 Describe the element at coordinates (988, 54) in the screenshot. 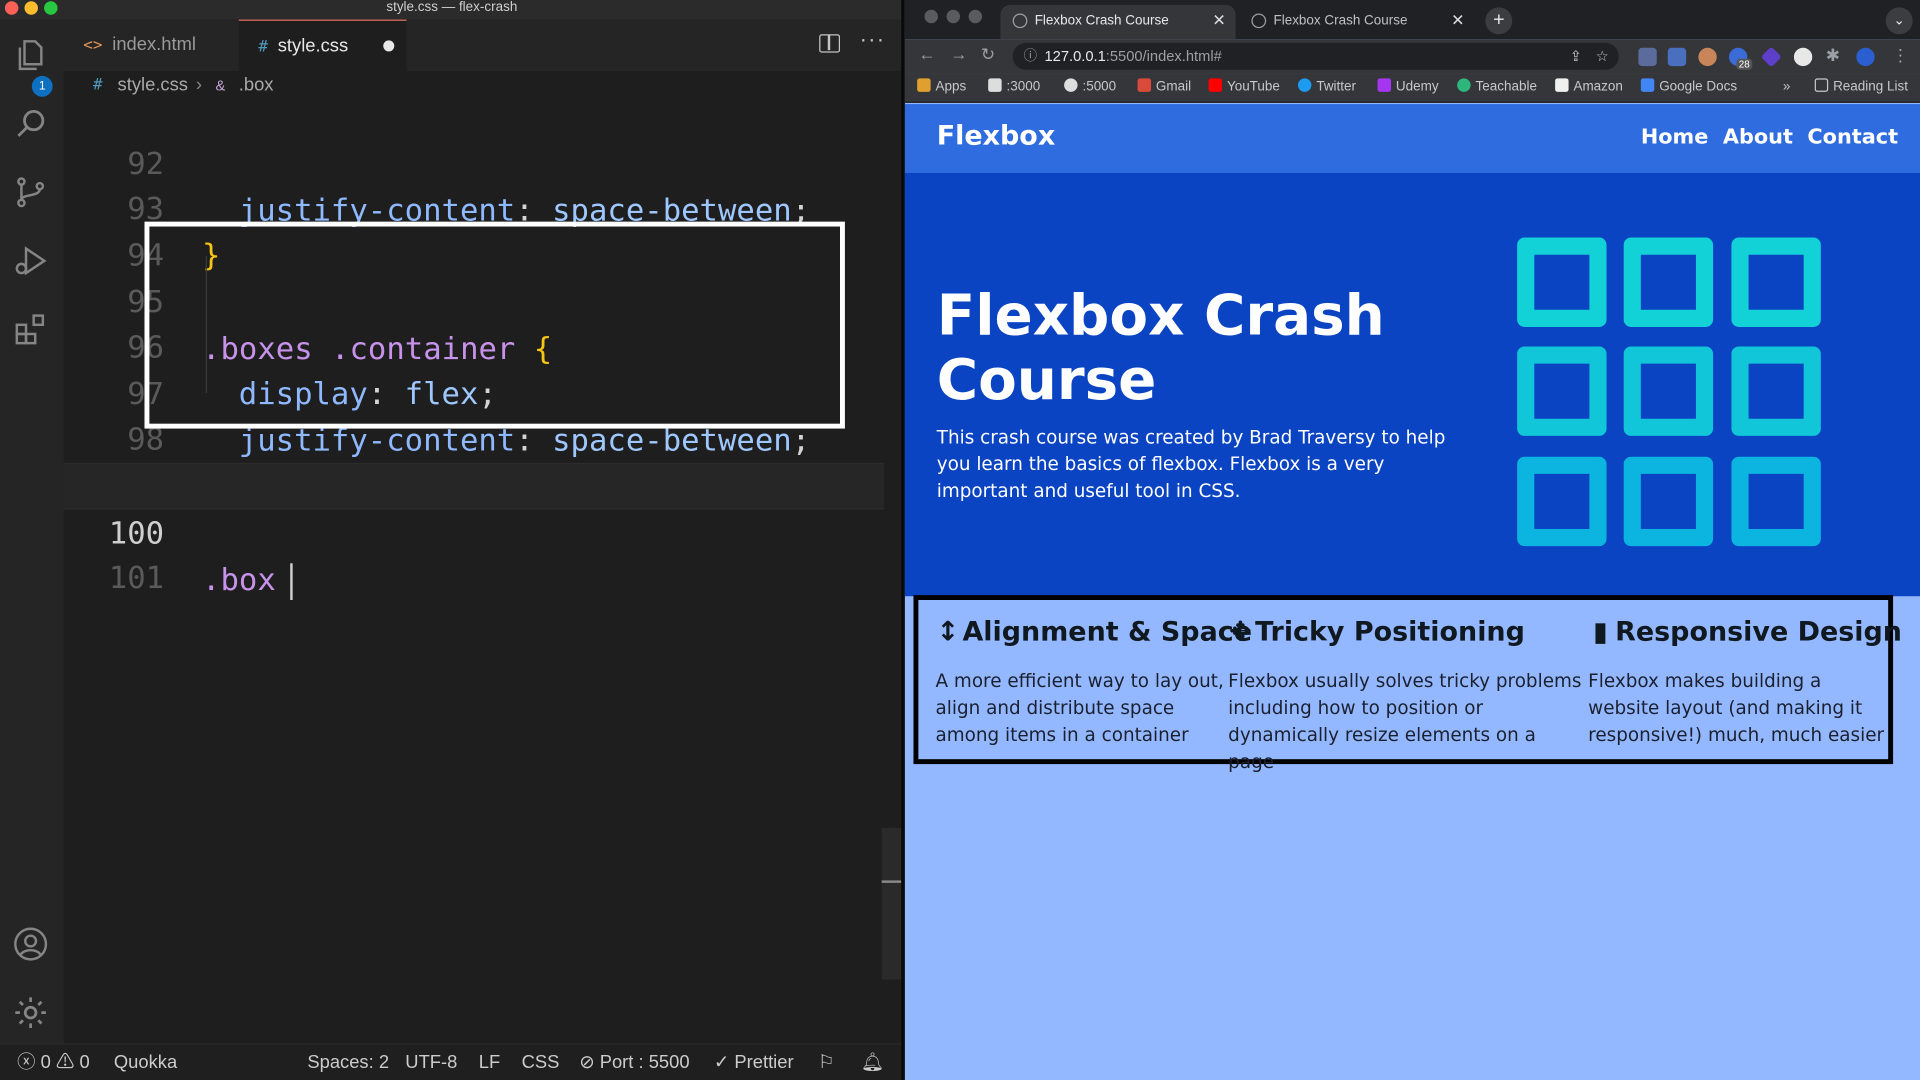

I see `reload-icon: ↻` at that location.